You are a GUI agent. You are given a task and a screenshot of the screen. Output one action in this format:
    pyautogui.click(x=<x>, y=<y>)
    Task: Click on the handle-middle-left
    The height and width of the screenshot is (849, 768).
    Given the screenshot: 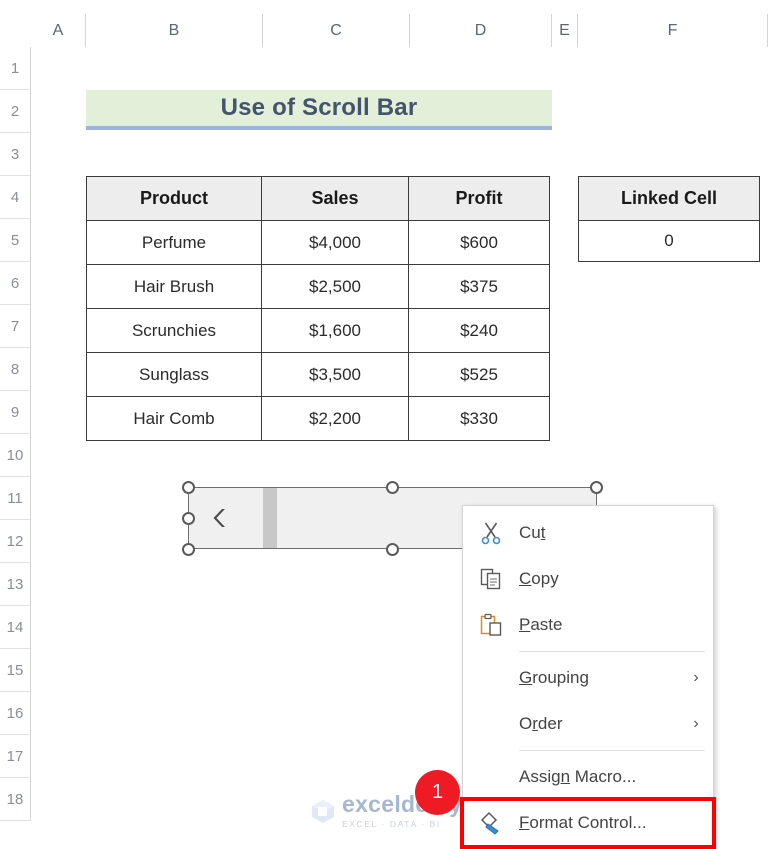 What is the action you would take?
    pyautogui.click(x=188, y=518)
    